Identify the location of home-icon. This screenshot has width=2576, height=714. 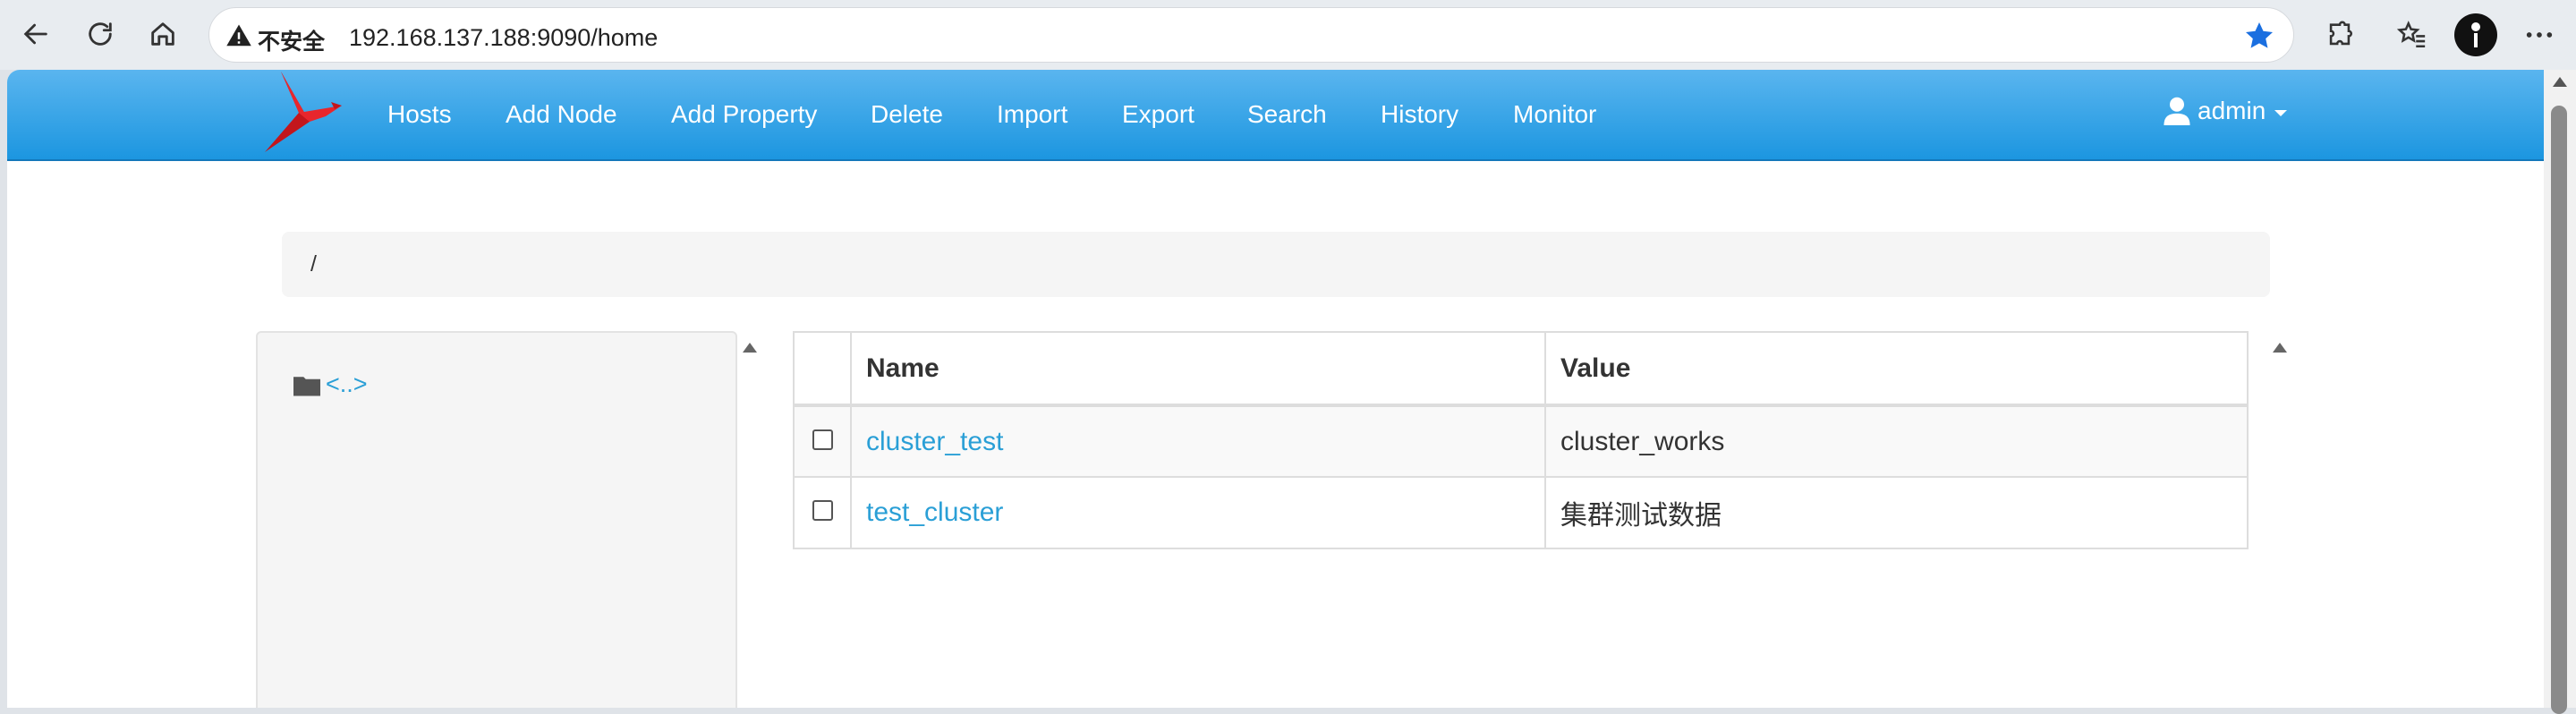
(162, 34).